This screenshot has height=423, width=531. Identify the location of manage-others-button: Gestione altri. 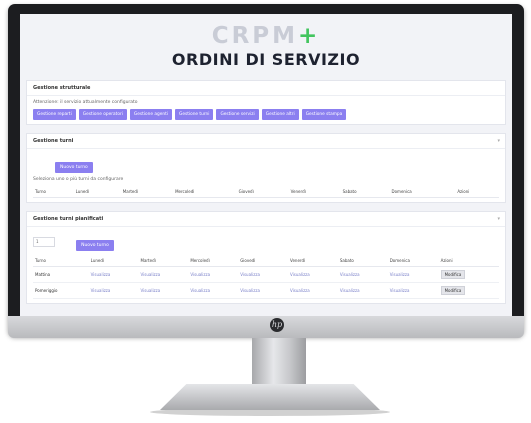
(280, 114).